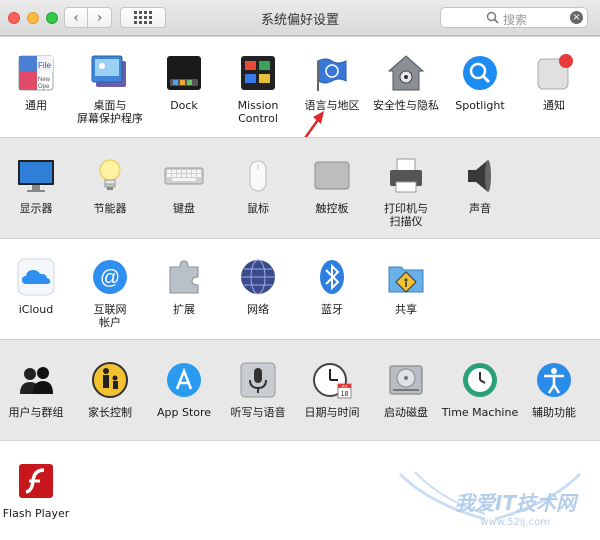  What do you see at coordinates (110, 174) in the screenshot?
I see `energy-saver-icon` at bounding box center [110, 174].